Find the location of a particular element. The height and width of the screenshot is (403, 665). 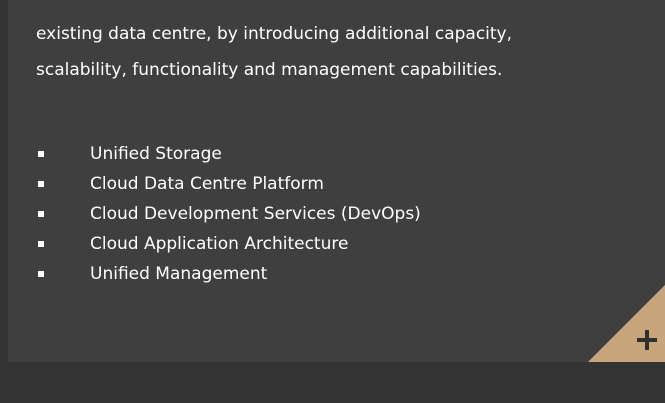

feature-item-cloud-development-services: Cloud Development Services (DevOps) is located at coordinates (229, 214).